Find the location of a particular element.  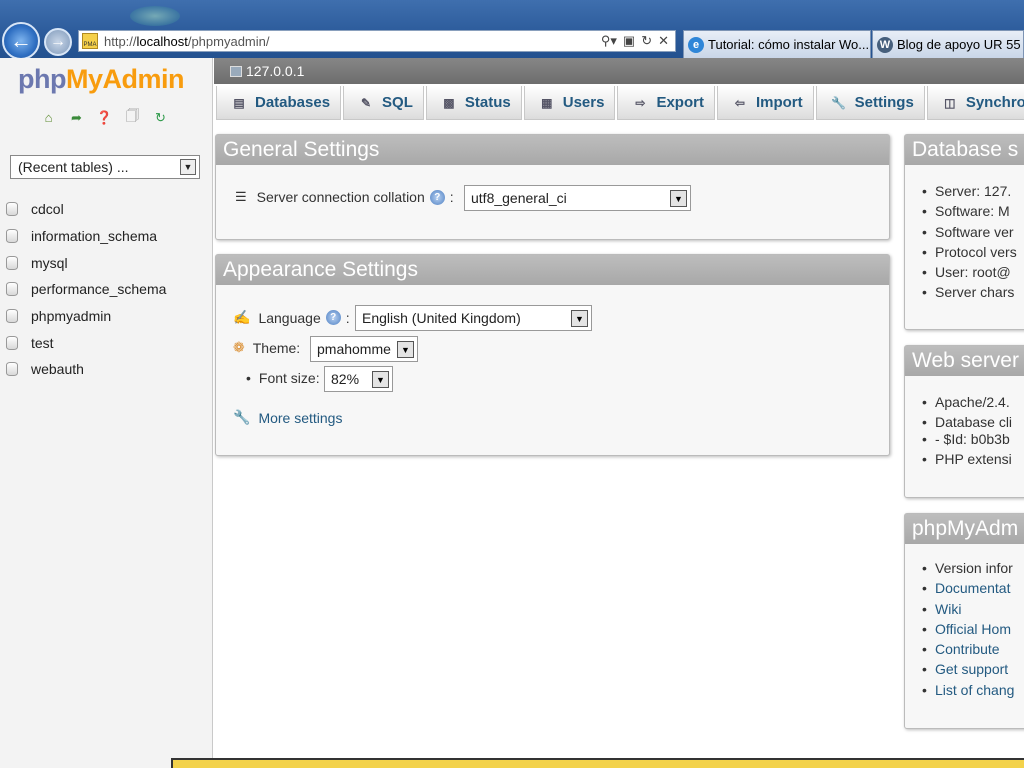

tab-status: ▩ Status is located at coordinates (473, 103).